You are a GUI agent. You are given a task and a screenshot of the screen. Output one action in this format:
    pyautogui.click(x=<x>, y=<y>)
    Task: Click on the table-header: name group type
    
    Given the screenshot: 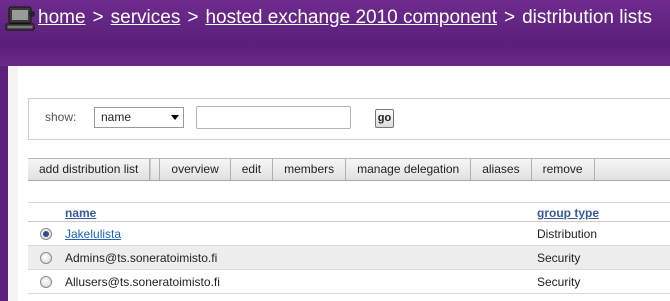 What is the action you would take?
    pyautogui.click(x=349, y=212)
    